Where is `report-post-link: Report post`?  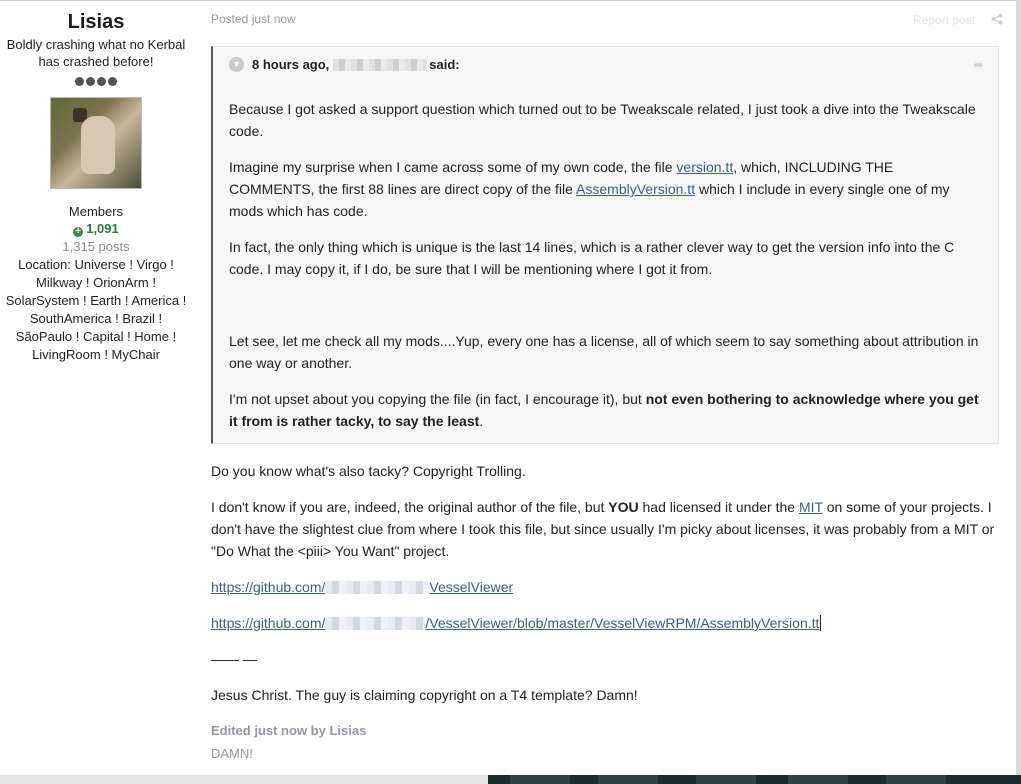 report-post-link: Report post is located at coordinates (944, 20).